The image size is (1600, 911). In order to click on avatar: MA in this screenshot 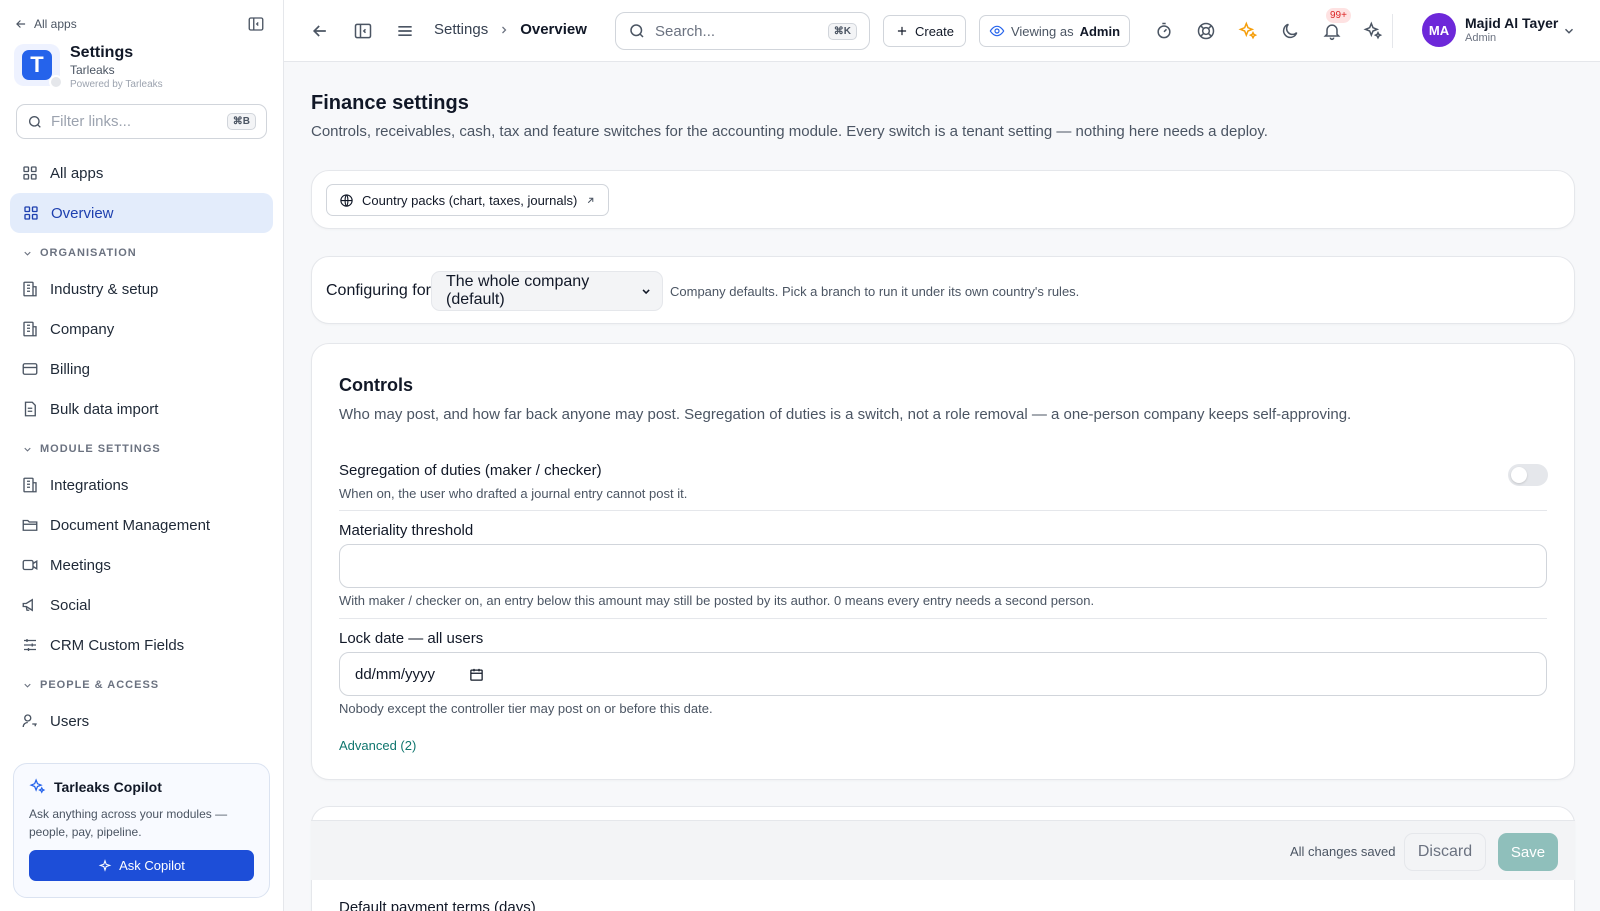, I will do `click(1439, 30)`.